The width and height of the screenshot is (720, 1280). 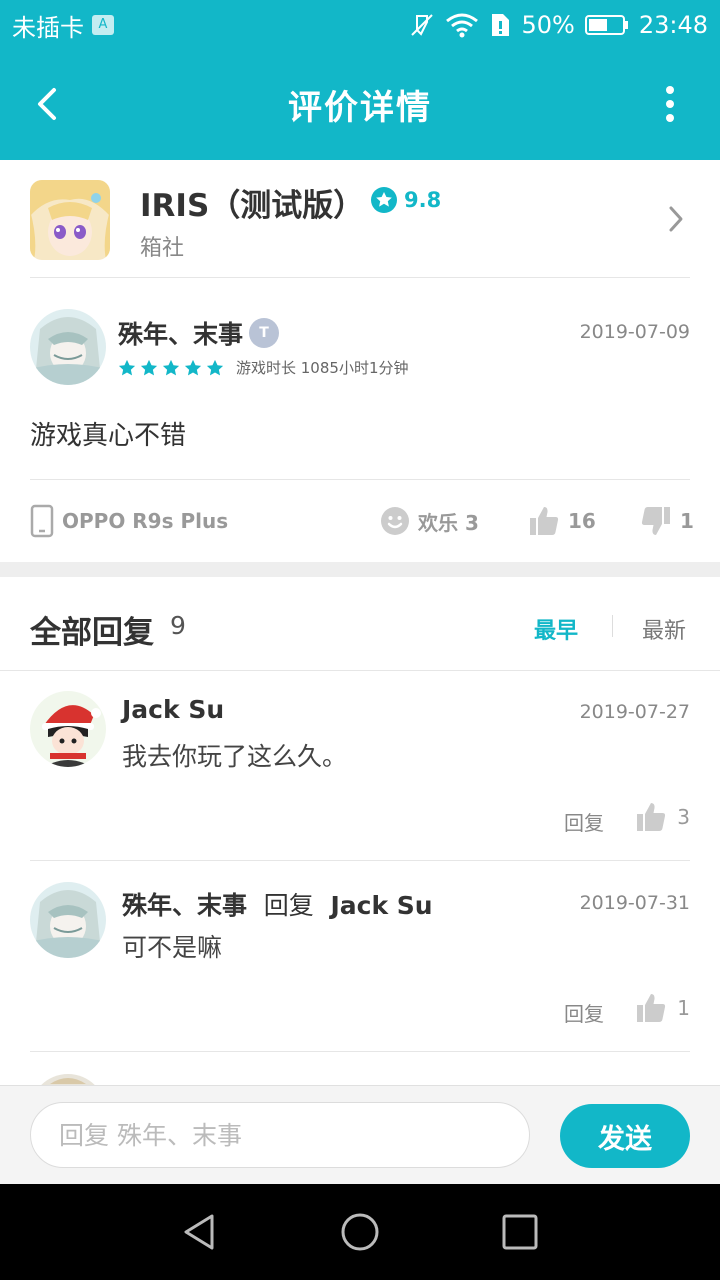 What do you see at coordinates (360, 624) in the screenshot?
I see `replies-header: 全部回复 9 最早 最新` at bounding box center [360, 624].